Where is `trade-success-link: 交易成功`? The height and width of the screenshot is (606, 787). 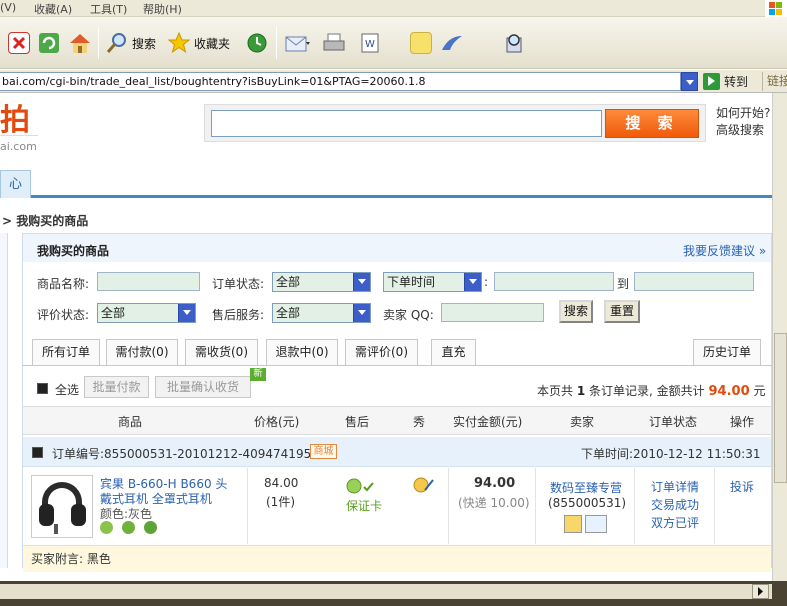
trade-success-link: 交易成功 is located at coordinates (675, 504).